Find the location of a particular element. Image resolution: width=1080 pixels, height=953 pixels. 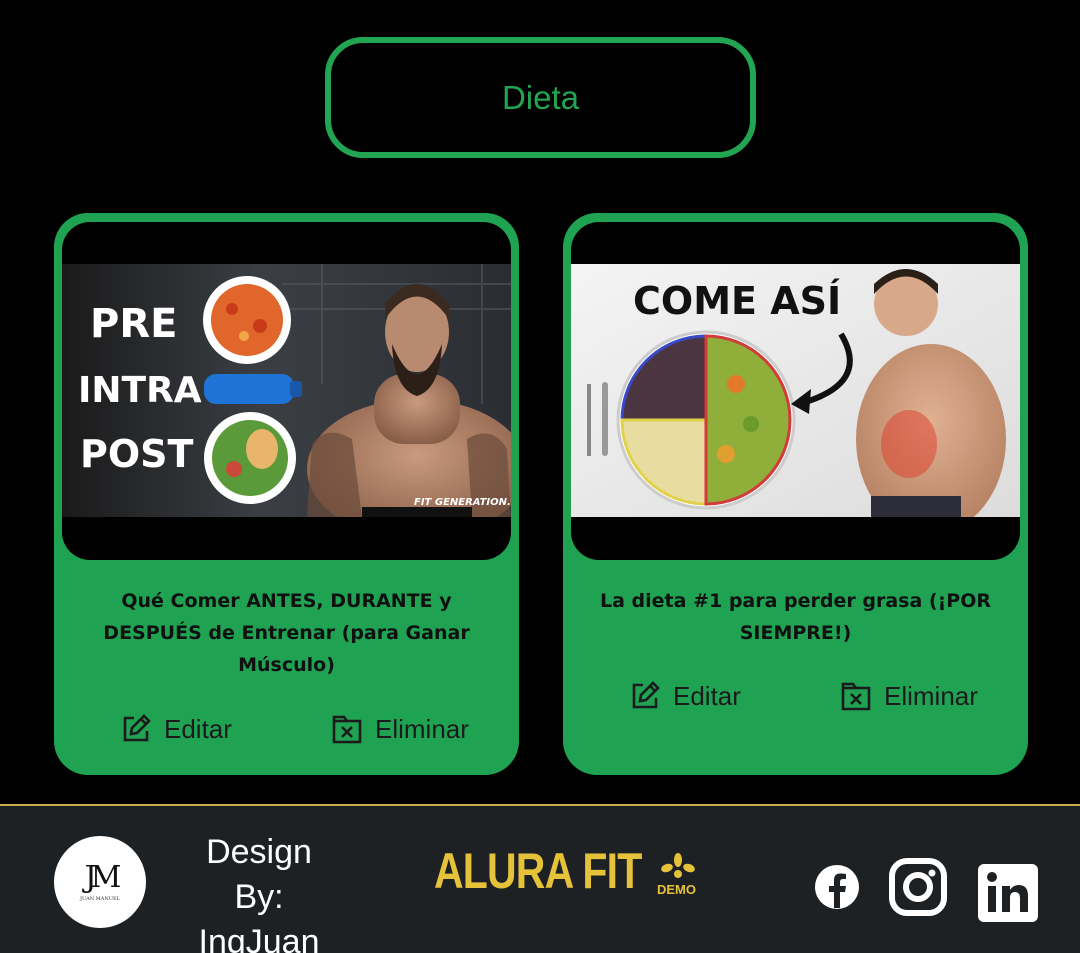

category-button-dieta: Dieta is located at coordinates (540, 97).